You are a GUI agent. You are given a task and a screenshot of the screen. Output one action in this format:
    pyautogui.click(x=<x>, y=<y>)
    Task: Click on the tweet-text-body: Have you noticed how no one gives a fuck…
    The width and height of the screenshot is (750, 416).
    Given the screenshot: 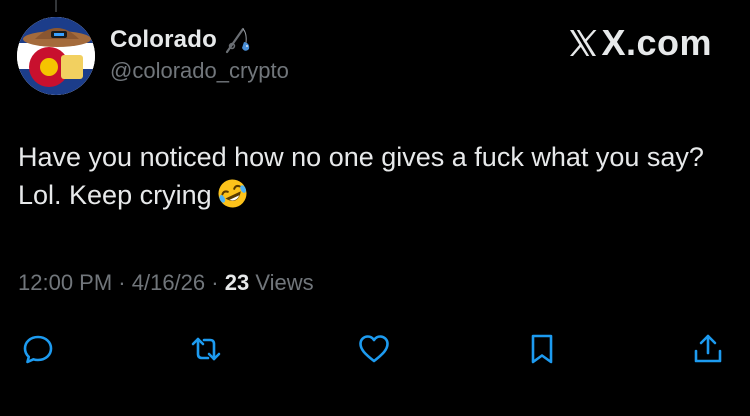 What is the action you would take?
    pyautogui.click(x=361, y=176)
    